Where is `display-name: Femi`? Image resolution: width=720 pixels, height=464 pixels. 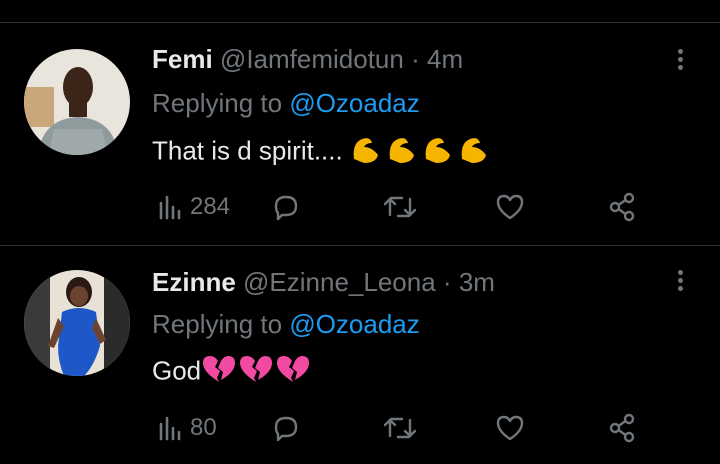 display-name: Femi is located at coordinates (182, 59).